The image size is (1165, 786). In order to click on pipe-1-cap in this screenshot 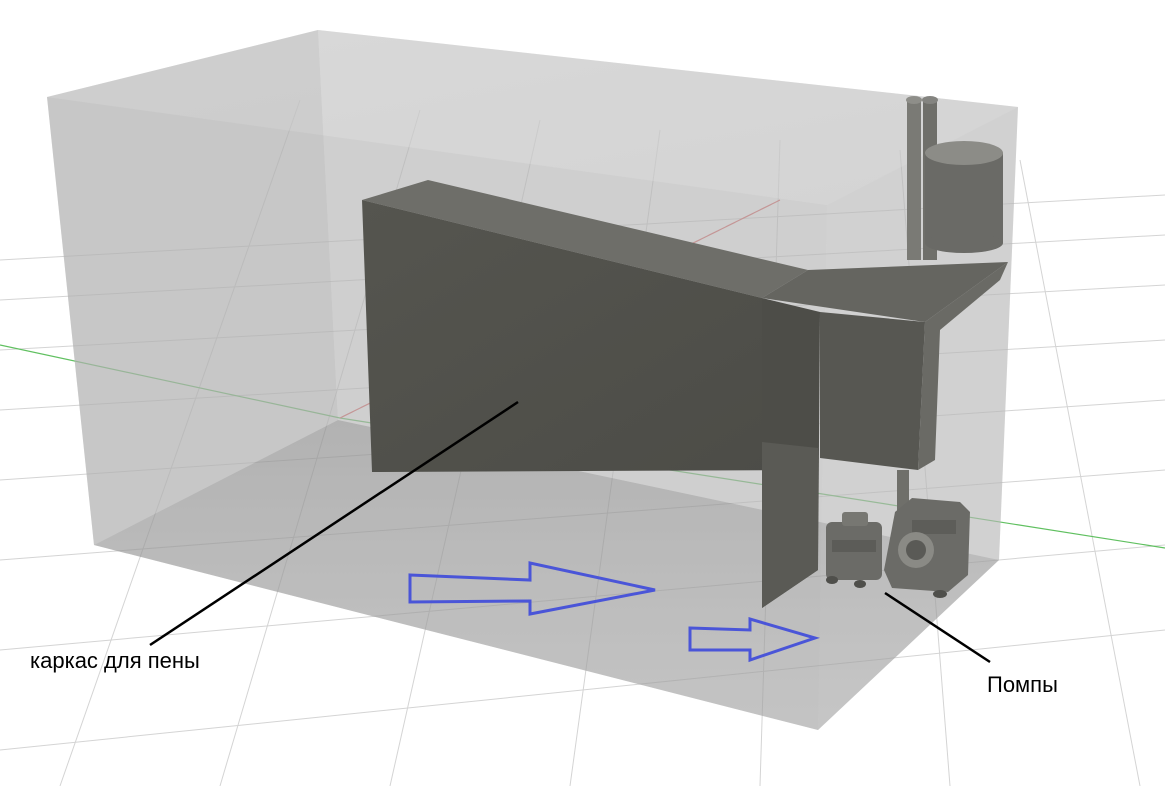, I will do `click(914, 100)`.